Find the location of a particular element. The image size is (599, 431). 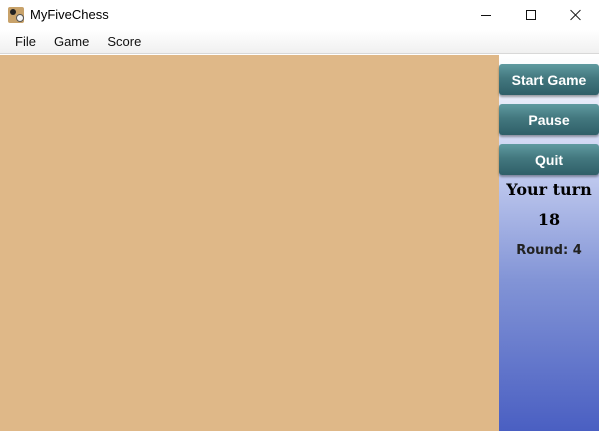

title-bar: MyFiveChess is located at coordinates (299, 15).